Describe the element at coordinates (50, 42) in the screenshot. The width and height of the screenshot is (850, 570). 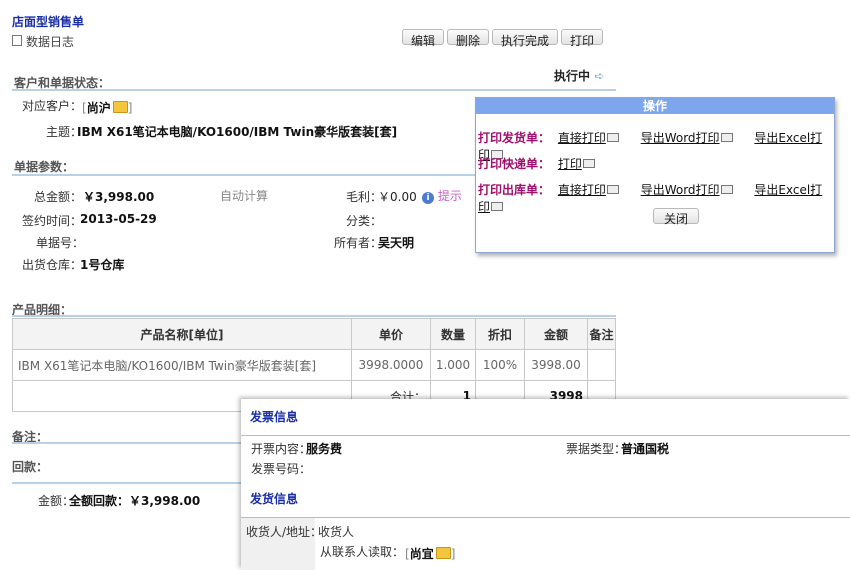
I see `data-log-label: 数据日志` at that location.